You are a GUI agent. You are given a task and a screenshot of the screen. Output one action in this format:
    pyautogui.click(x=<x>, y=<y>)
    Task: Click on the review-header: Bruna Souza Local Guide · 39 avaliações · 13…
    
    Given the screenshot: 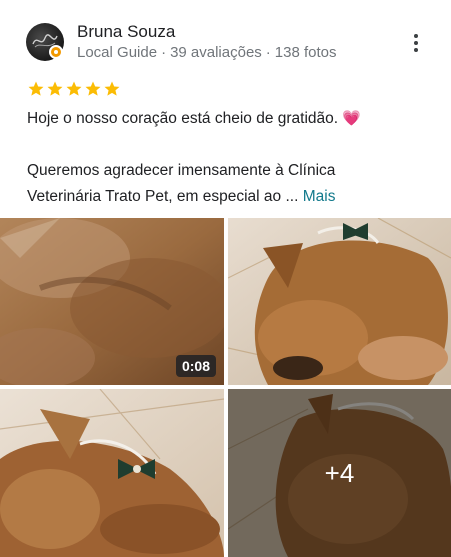 What is the action you would take?
    pyautogui.click(x=225, y=35)
    